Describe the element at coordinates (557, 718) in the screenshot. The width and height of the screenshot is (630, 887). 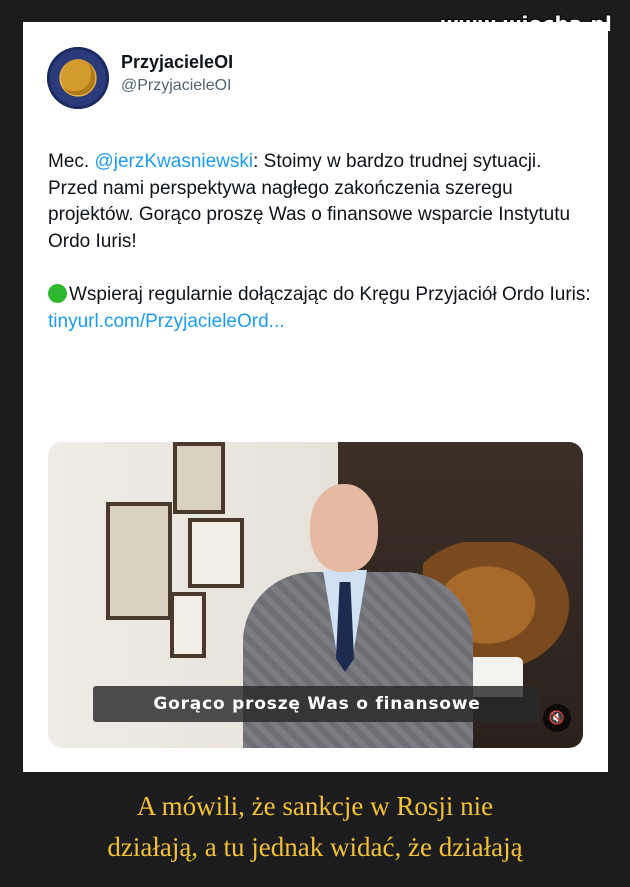
I see `speaker-muted-icon: 🔇` at that location.